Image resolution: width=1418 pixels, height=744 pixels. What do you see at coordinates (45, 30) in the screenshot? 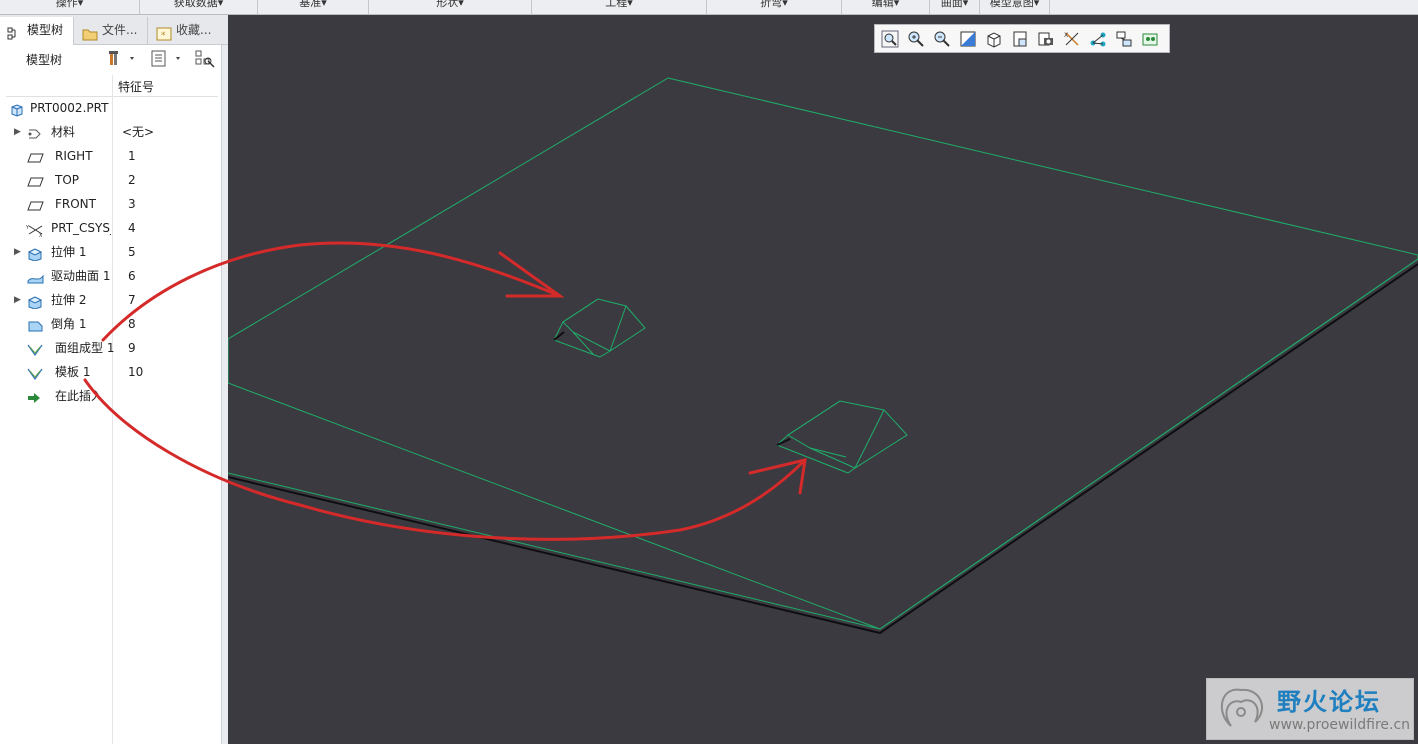
I see `tab-model-tree-label: 模型树` at bounding box center [45, 30].